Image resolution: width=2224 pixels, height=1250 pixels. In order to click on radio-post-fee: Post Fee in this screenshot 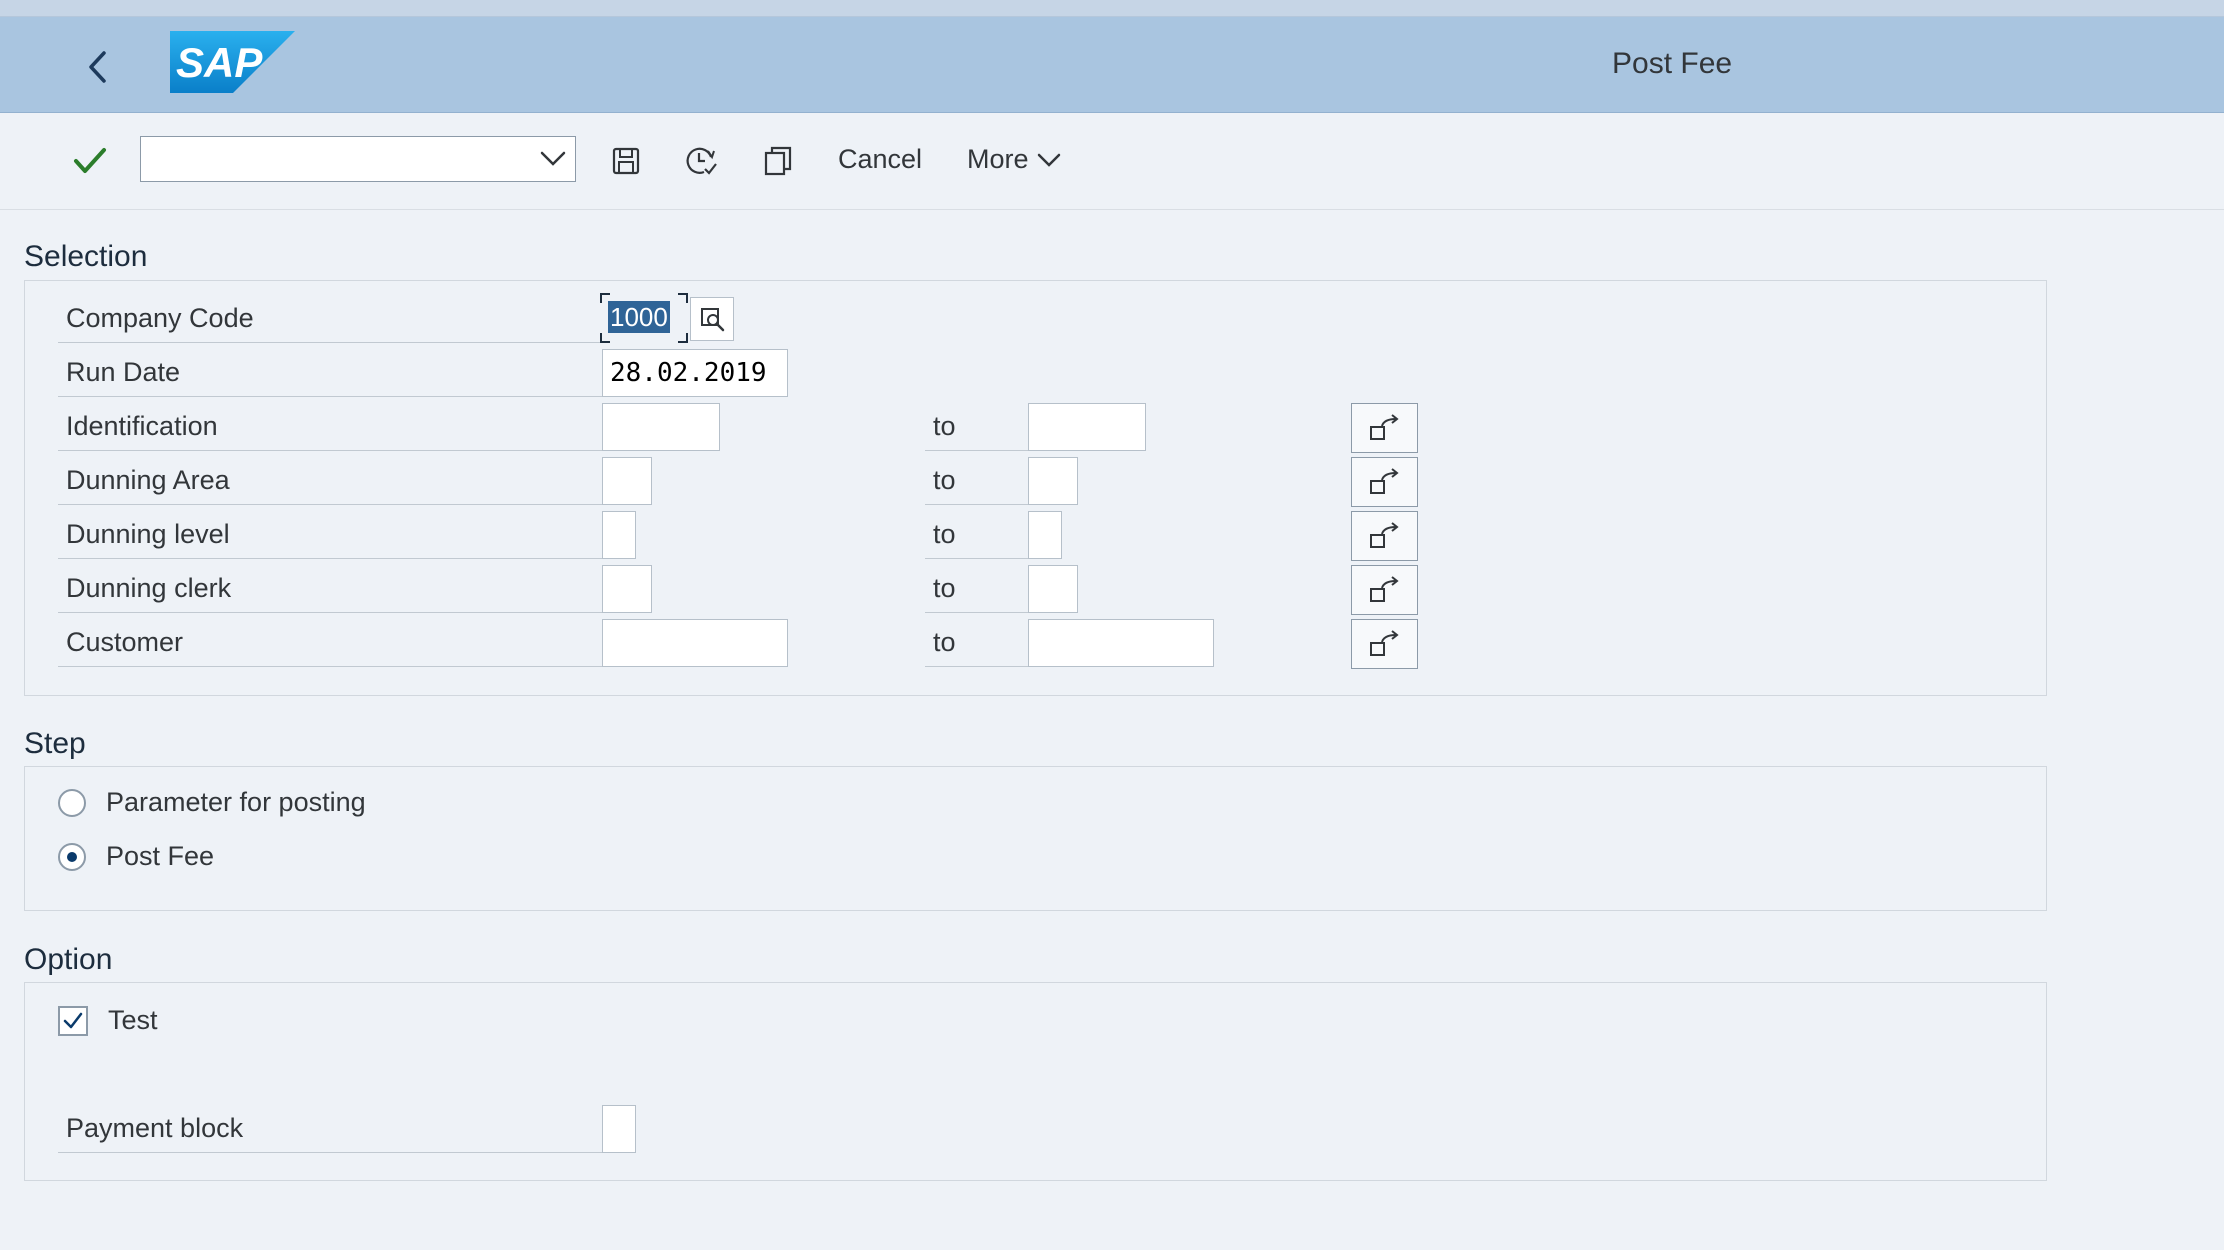, I will do `click(136, 856)`.